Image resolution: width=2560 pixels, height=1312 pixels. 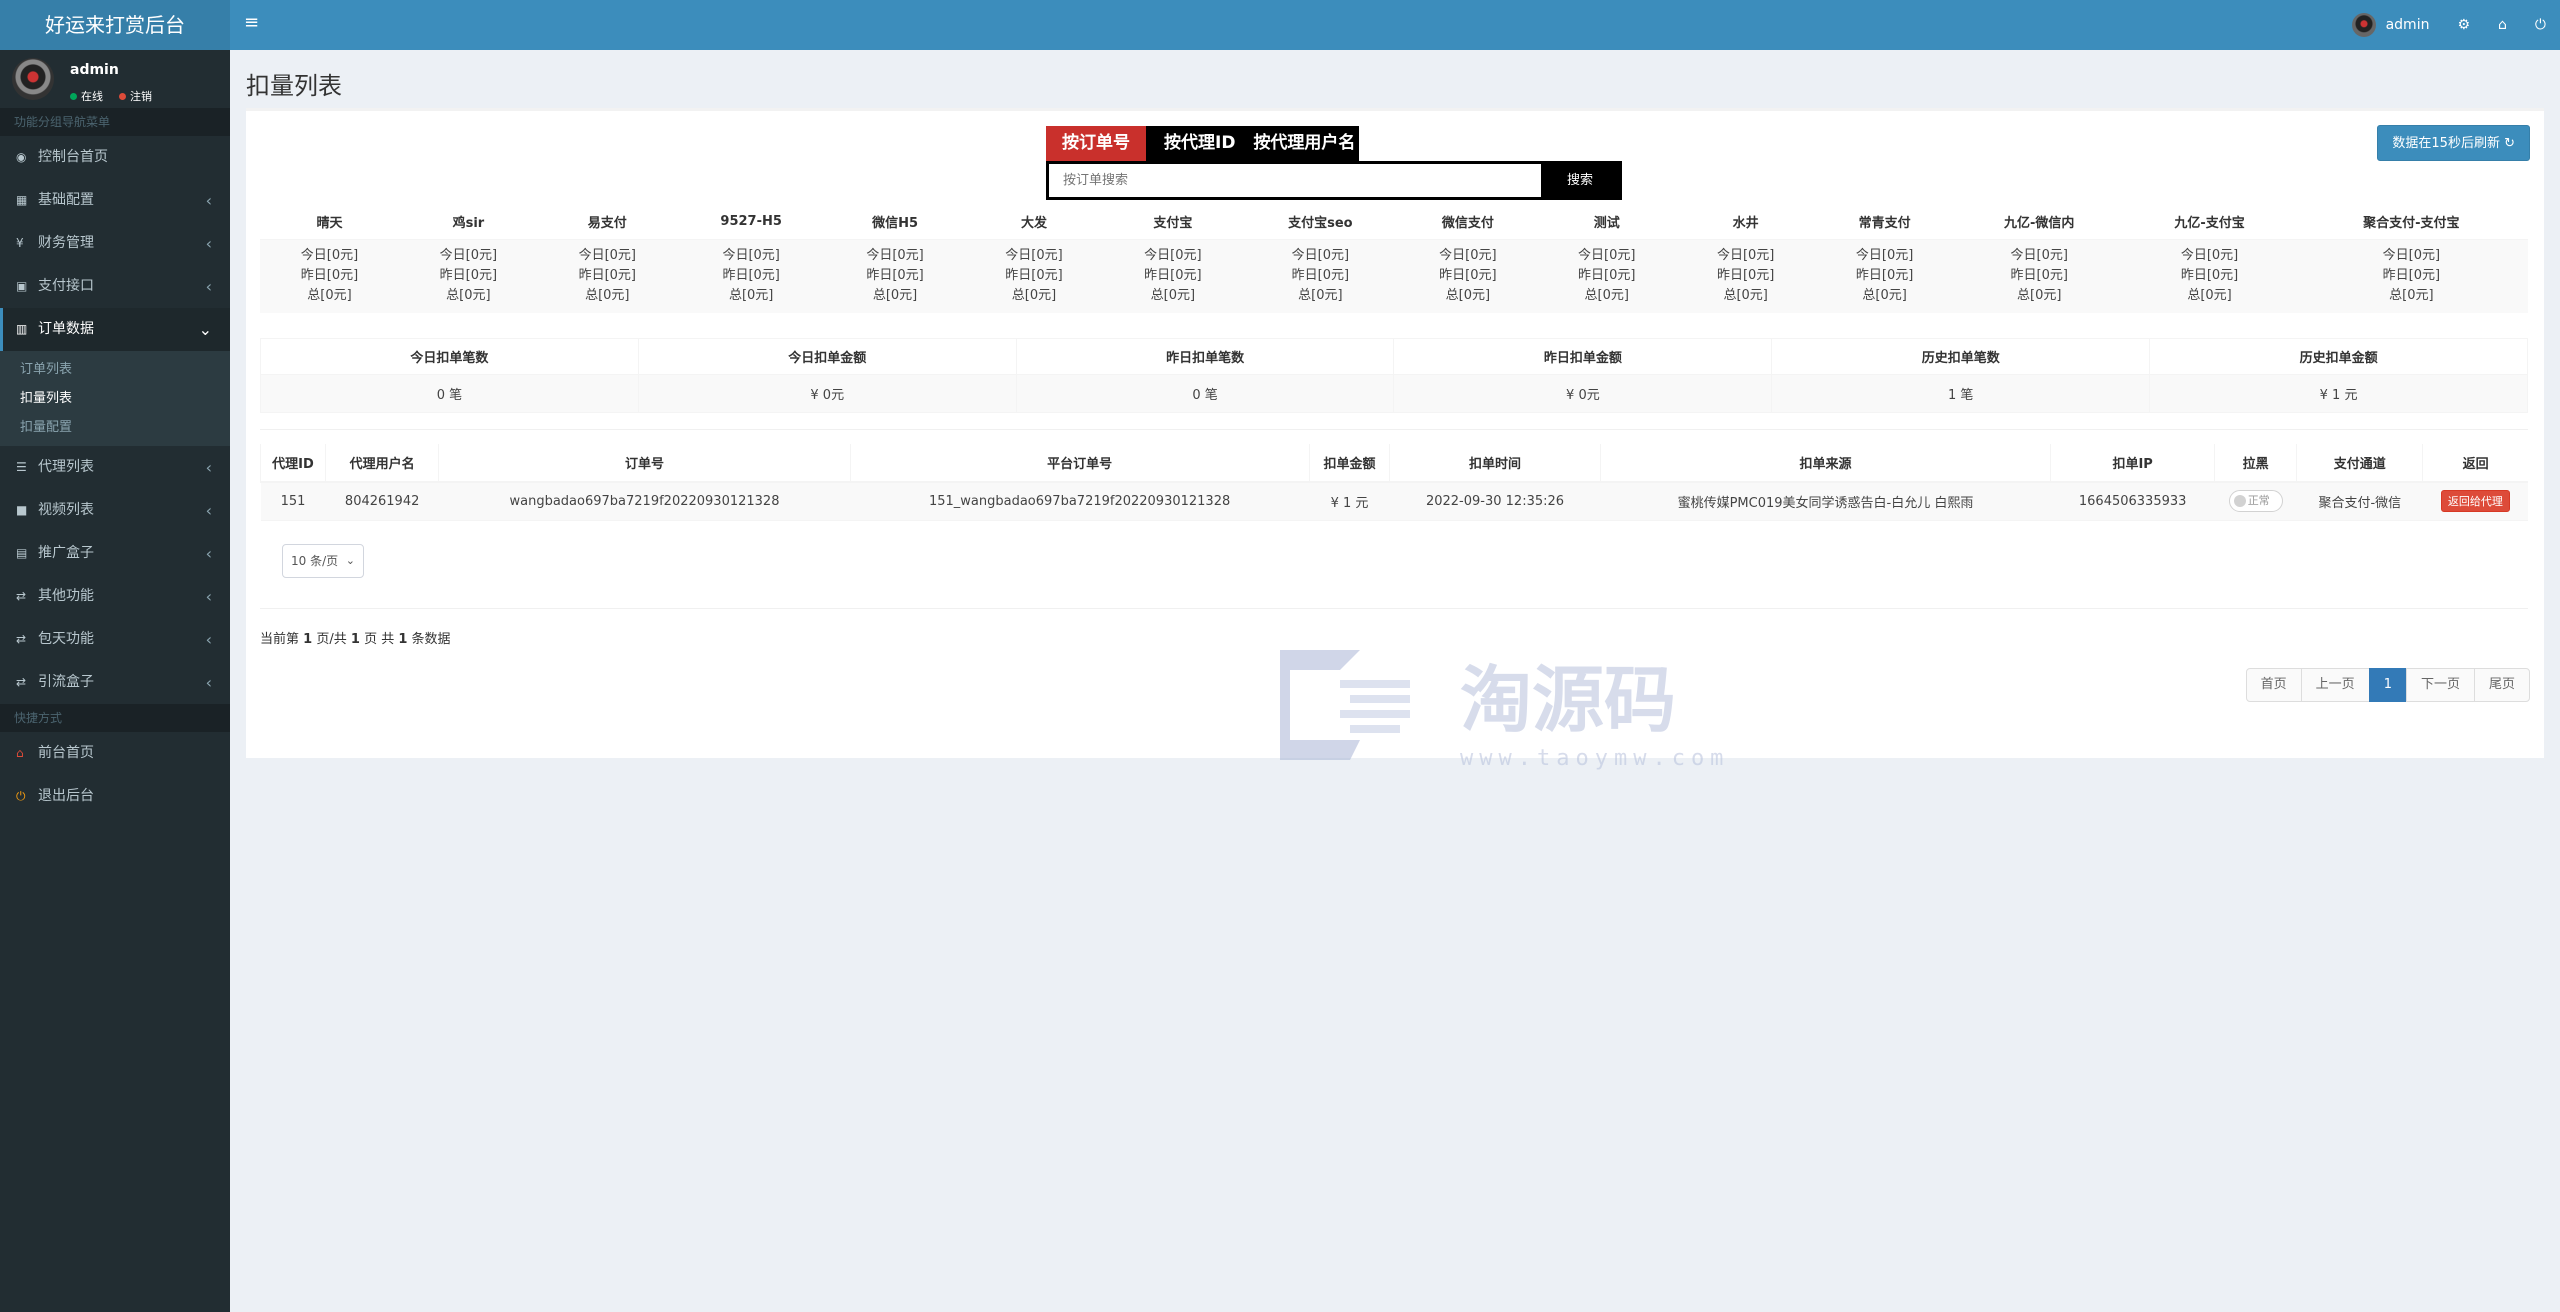 What do you see at coordinates (1199, 143) in the screenshot?
I see `tab-agent-id: 按代理ID` at bounding box center [1199, 143].